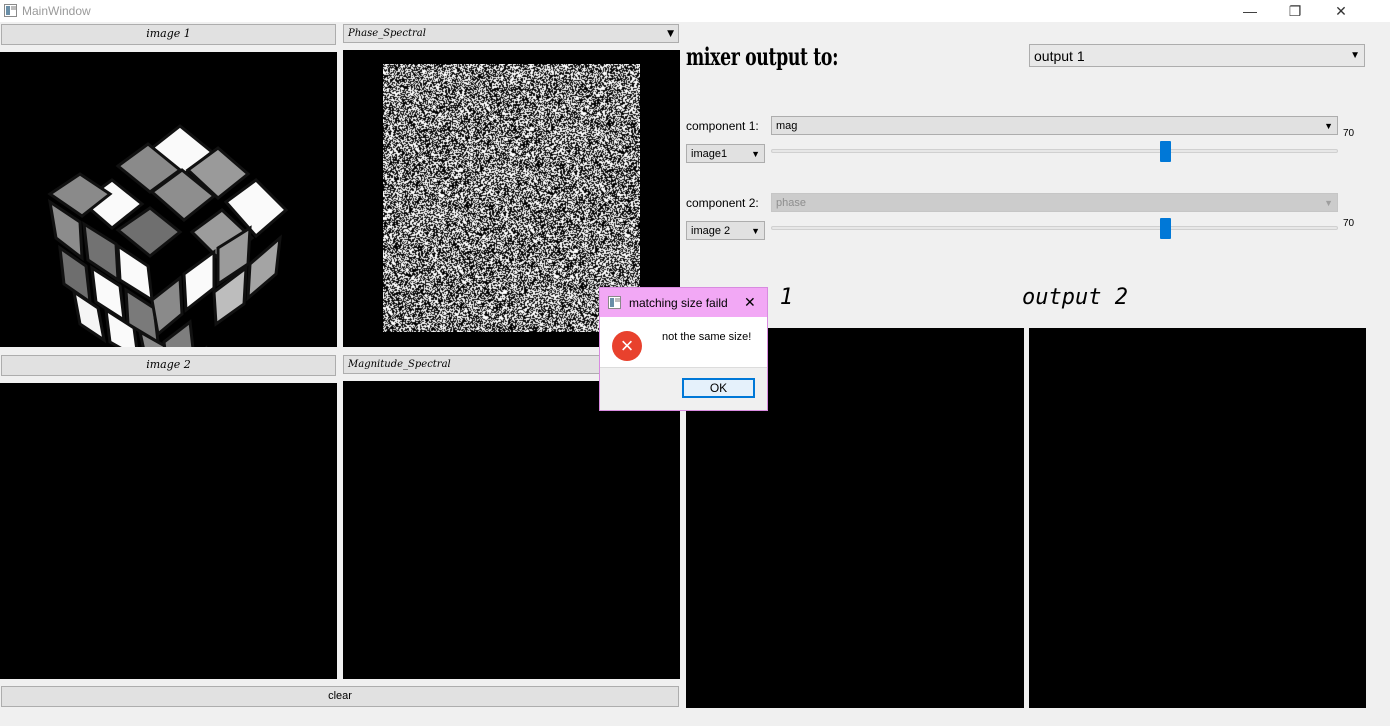  Describe the element at coordinates (1197, 55) in the screenshot. I see `mixer-output-combo: output 1 ▼` at that location.